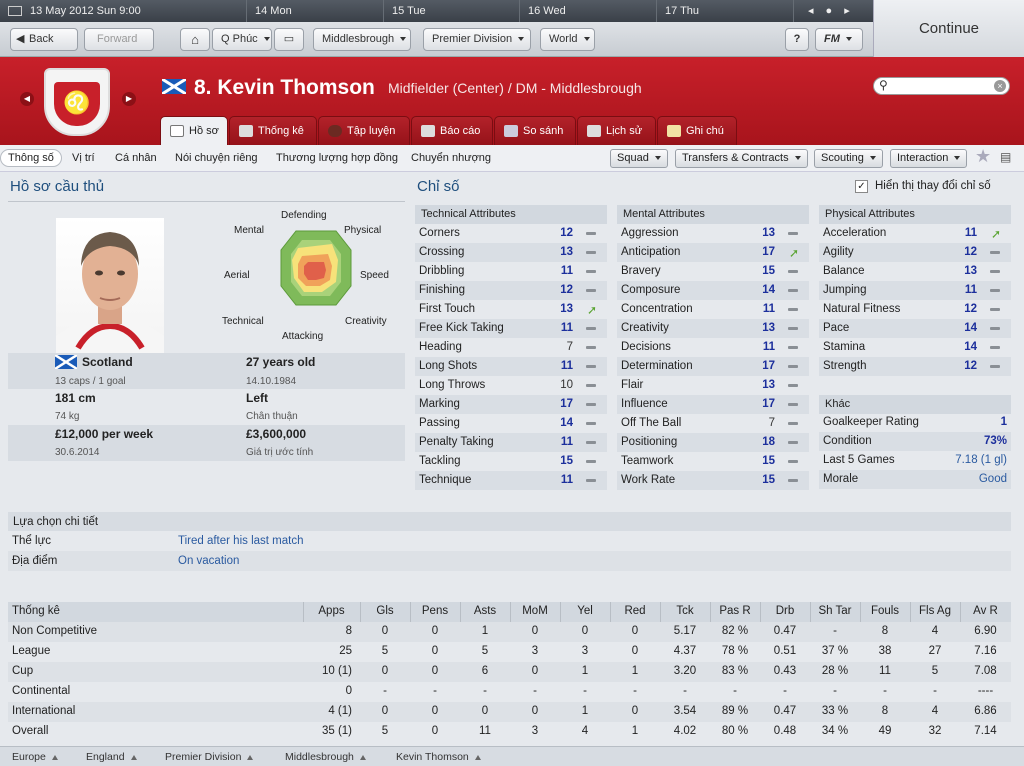 The height and width of the screenshot is (766, 1024). I want to click on attribute-row: Marking 17, so click(511, 404).